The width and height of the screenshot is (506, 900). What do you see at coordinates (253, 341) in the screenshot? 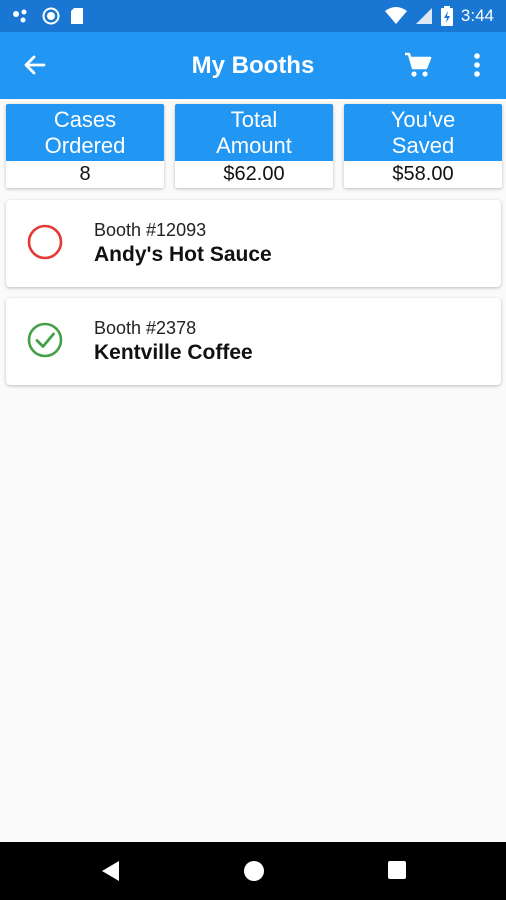
I see `booth-card: Booth #2378 Kentville Coffee` at bounding box center [253, 341].